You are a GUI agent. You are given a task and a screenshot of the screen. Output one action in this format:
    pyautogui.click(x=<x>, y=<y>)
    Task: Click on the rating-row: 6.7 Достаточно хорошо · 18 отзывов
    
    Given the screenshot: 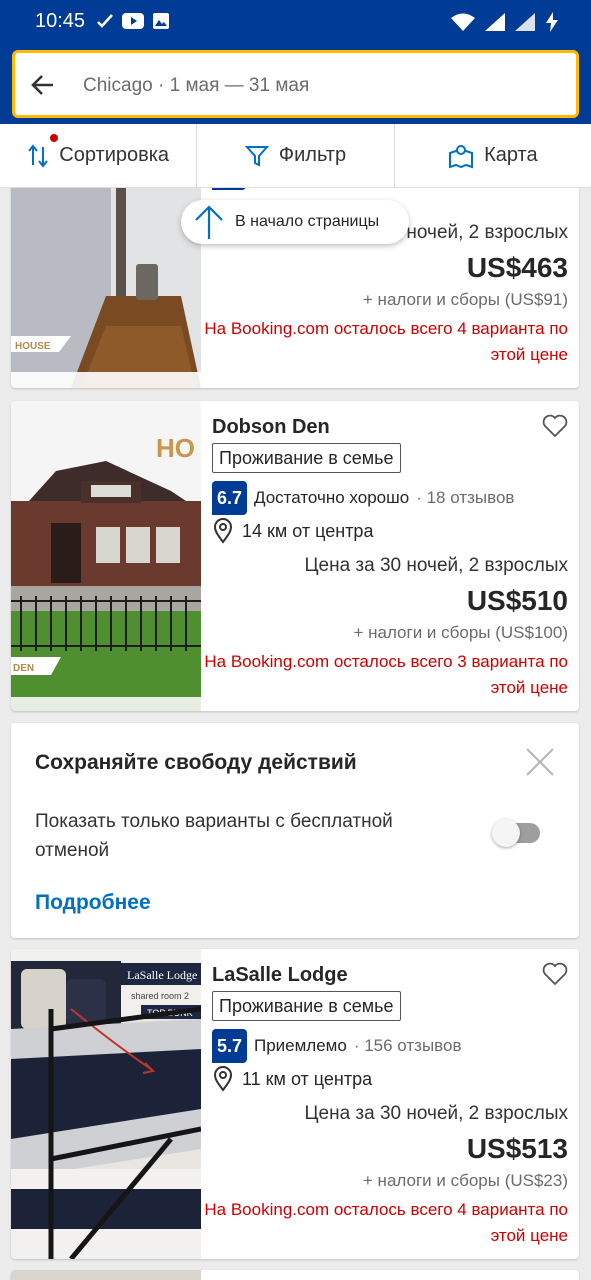 What is the action you would take?
    pyautogui.click(x=363, y=498)
    